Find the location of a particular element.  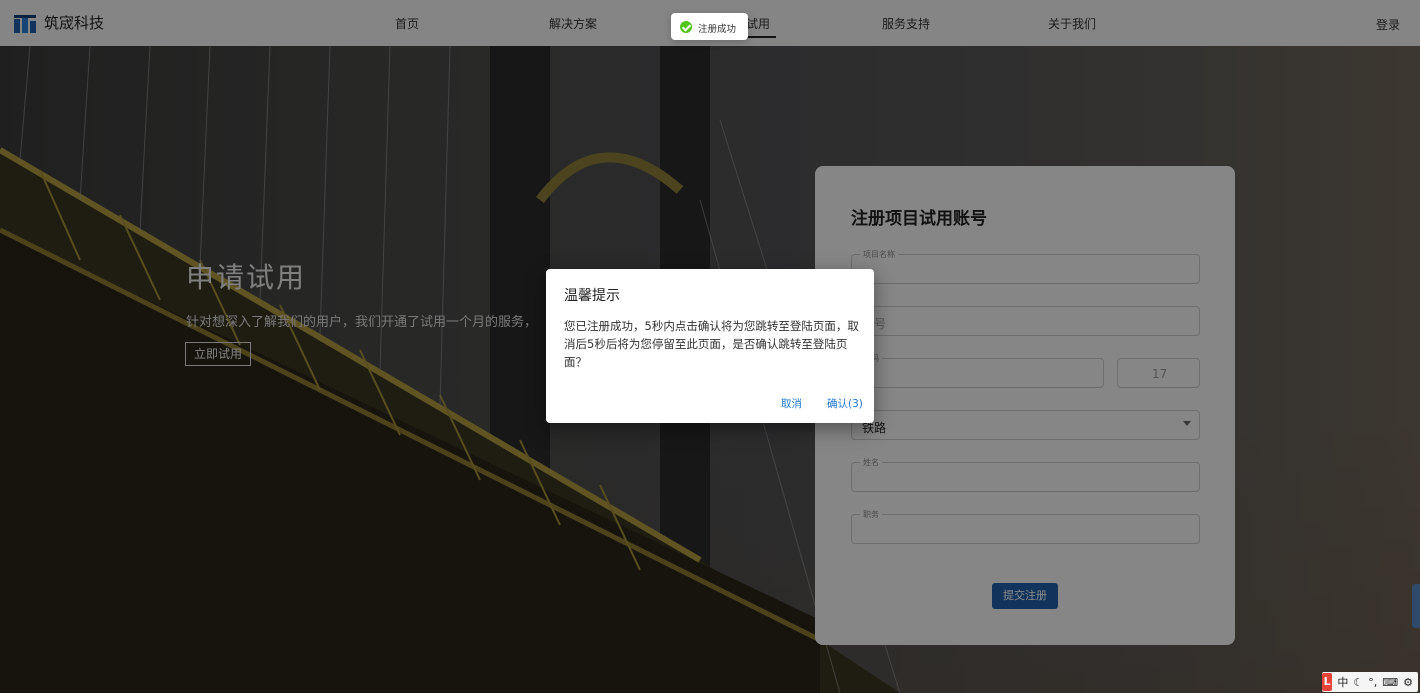

gear-icon: ⚙ is located at coordinates (1408, 682).